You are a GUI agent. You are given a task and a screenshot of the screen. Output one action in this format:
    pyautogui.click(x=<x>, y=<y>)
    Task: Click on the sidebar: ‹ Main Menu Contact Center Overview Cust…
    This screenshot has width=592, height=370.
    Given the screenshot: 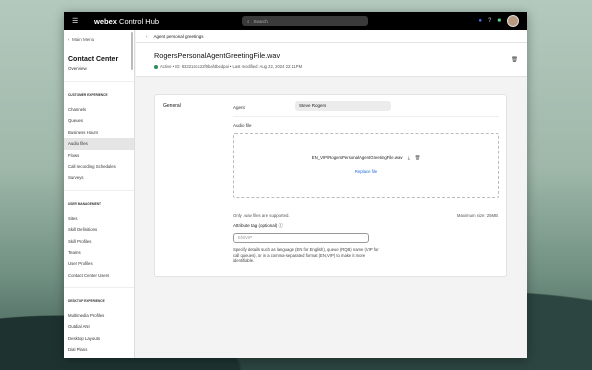 What is the action you would take?
    pyautogui.click(x=99, y=194)
    